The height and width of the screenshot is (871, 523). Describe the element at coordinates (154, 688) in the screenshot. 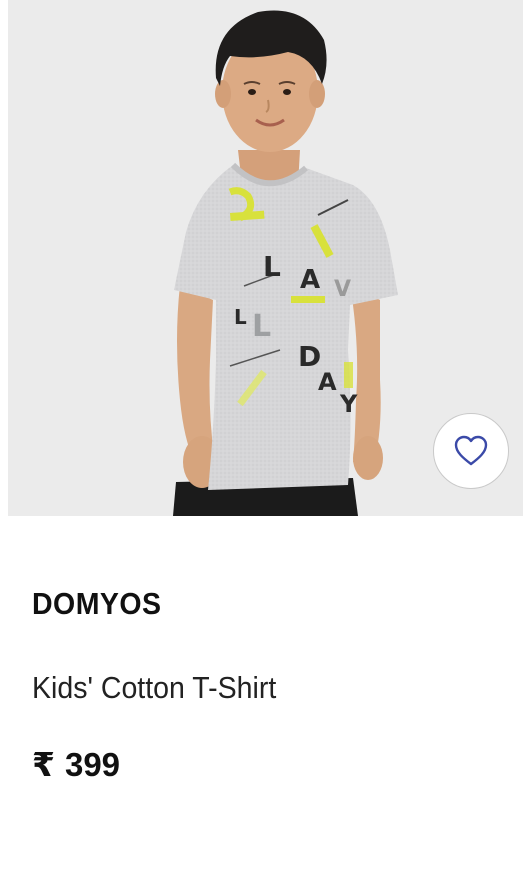

I see `product-name: Kids' Cotton T-Shirt` at that location.